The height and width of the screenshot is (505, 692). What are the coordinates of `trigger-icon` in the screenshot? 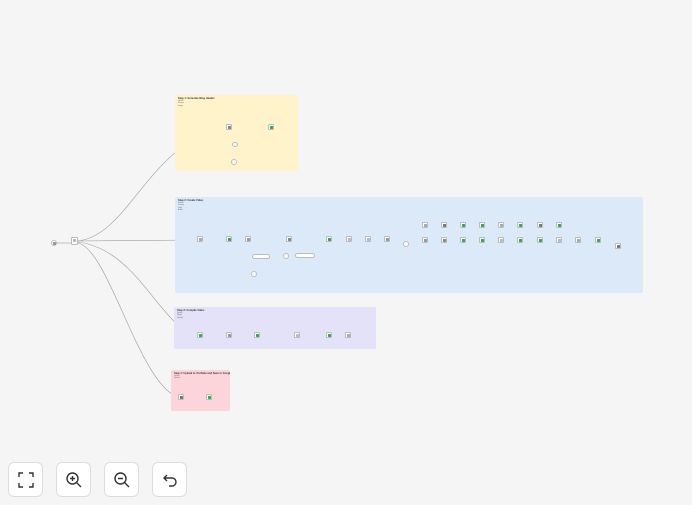 It's located at (54, 243).